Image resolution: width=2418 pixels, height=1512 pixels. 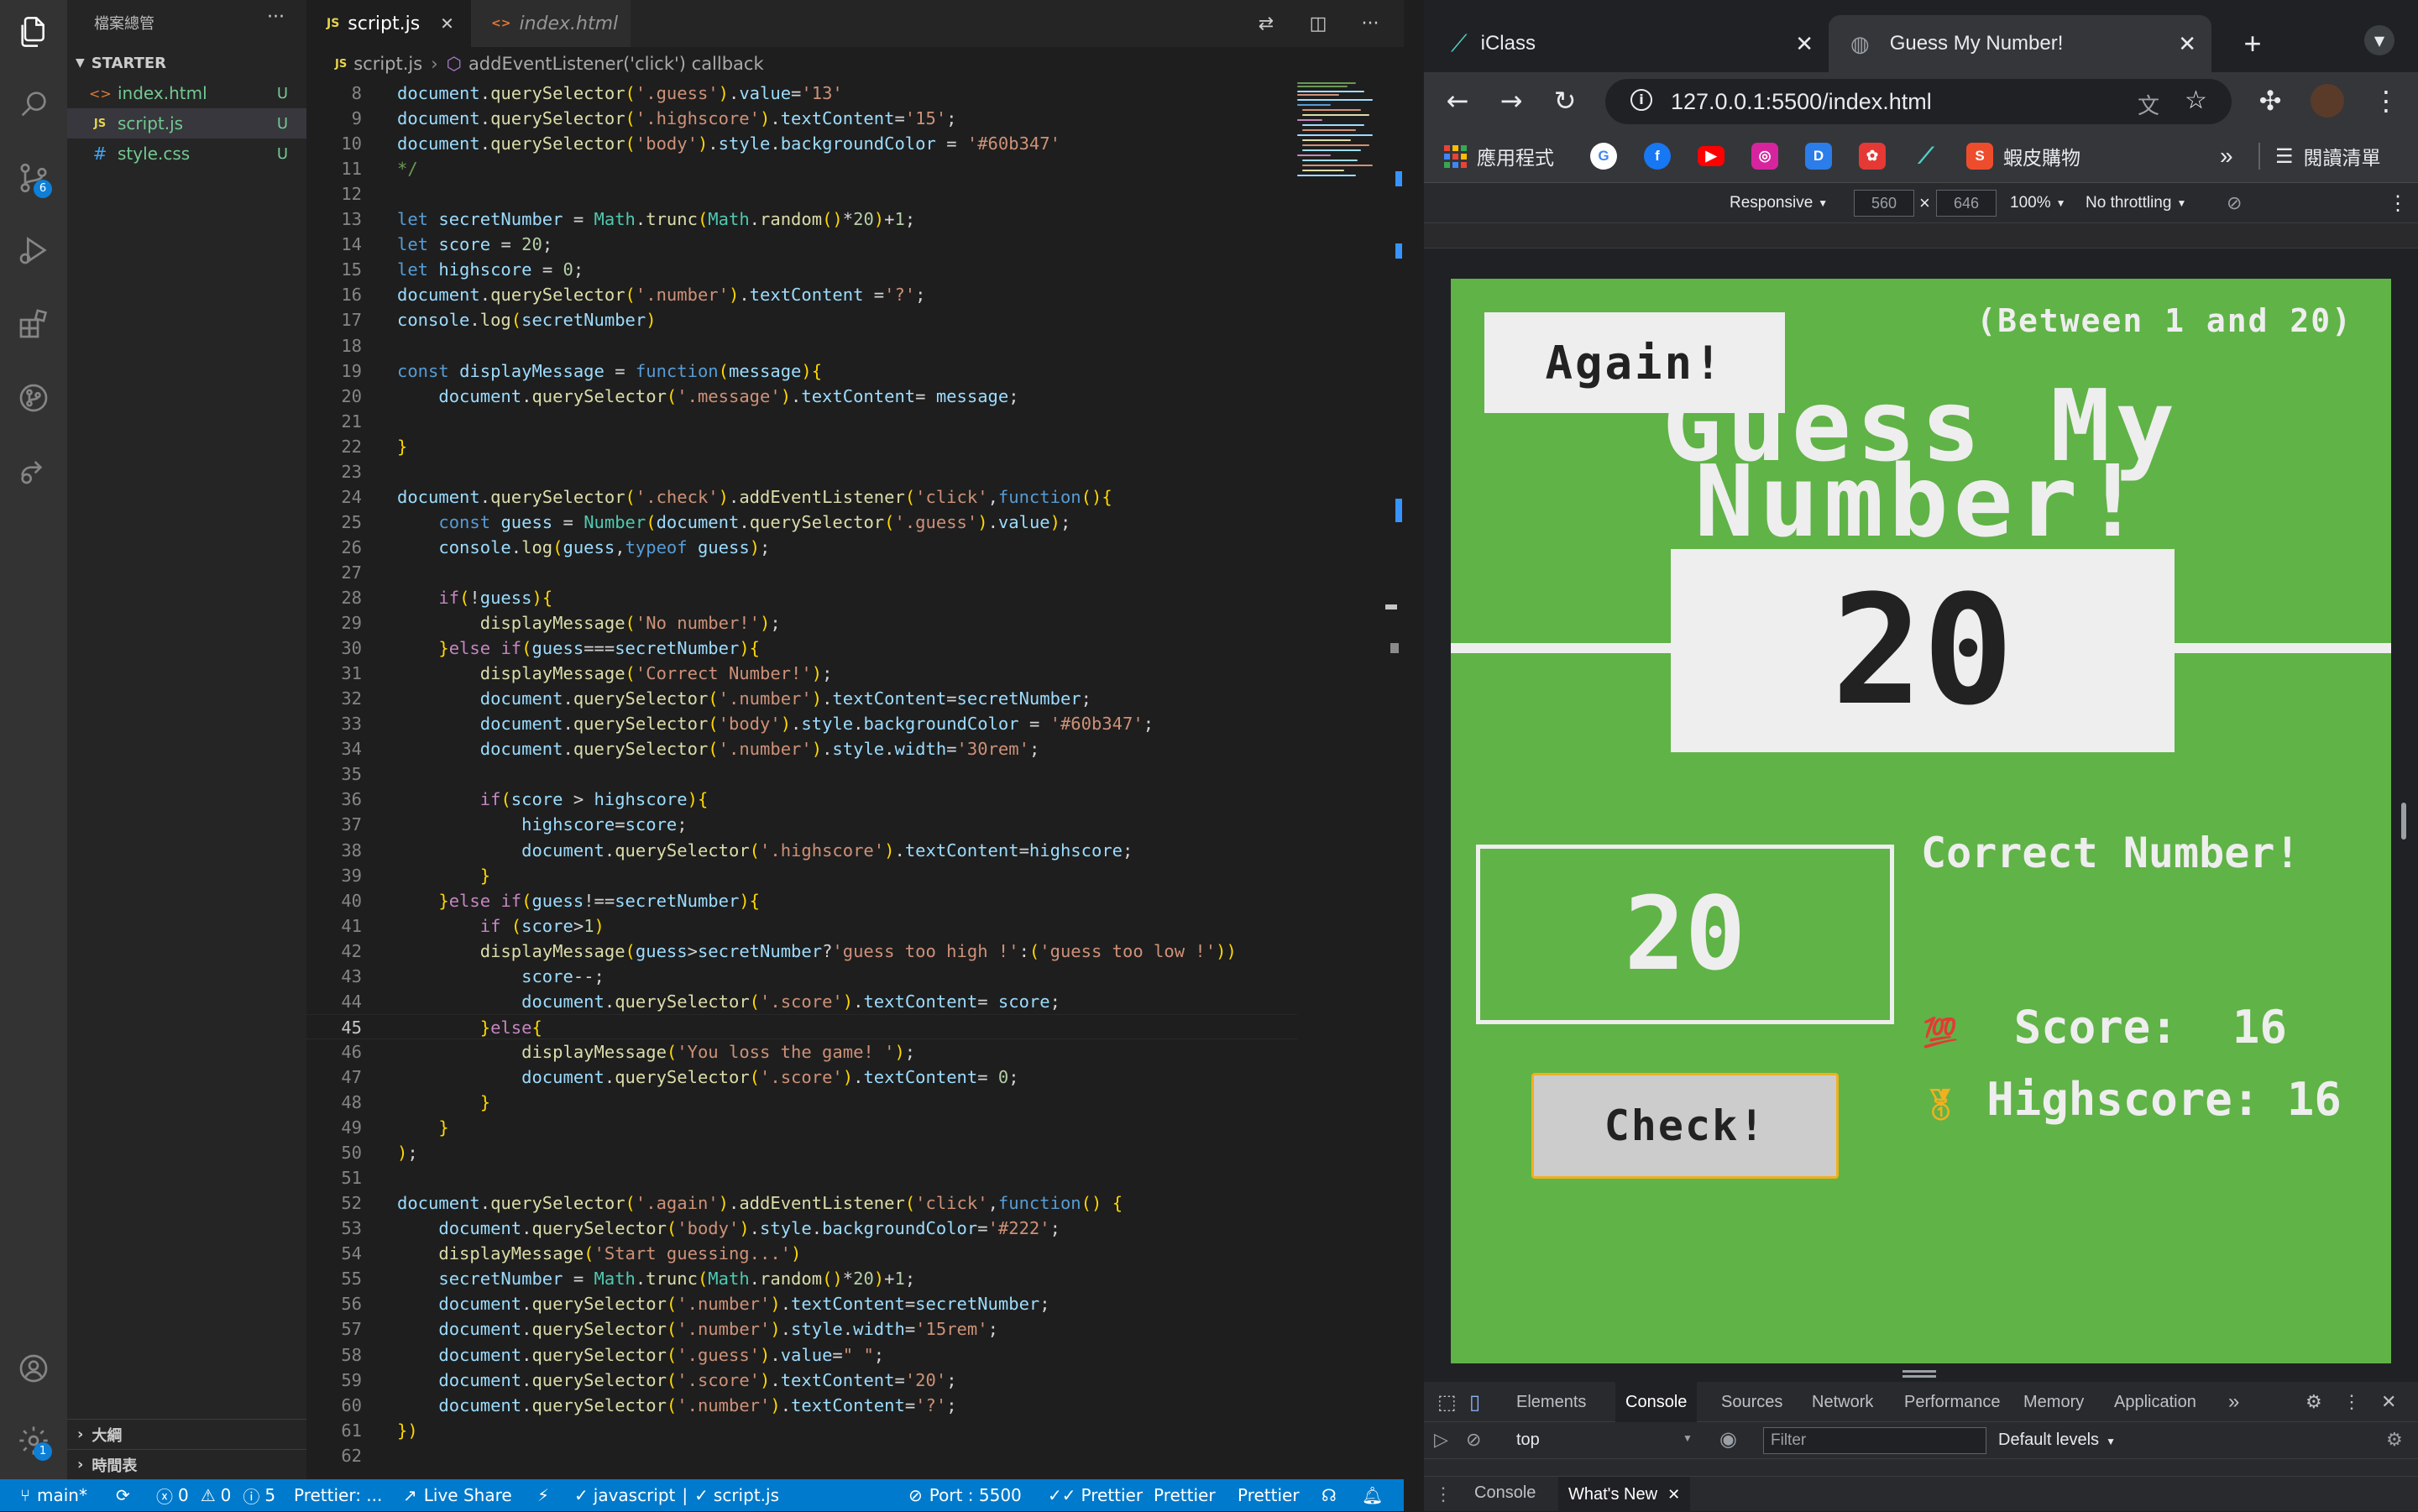 I want to click on code-line: 31 displayMessage('Correct Number!');, so click(x=801, y=673).